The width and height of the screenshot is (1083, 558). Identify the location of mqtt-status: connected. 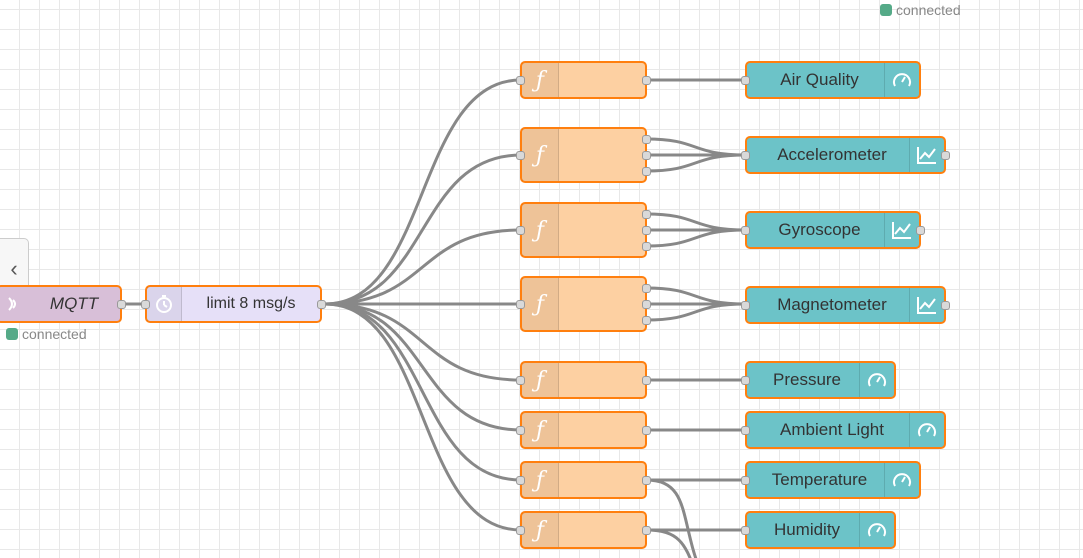
(46, 334).